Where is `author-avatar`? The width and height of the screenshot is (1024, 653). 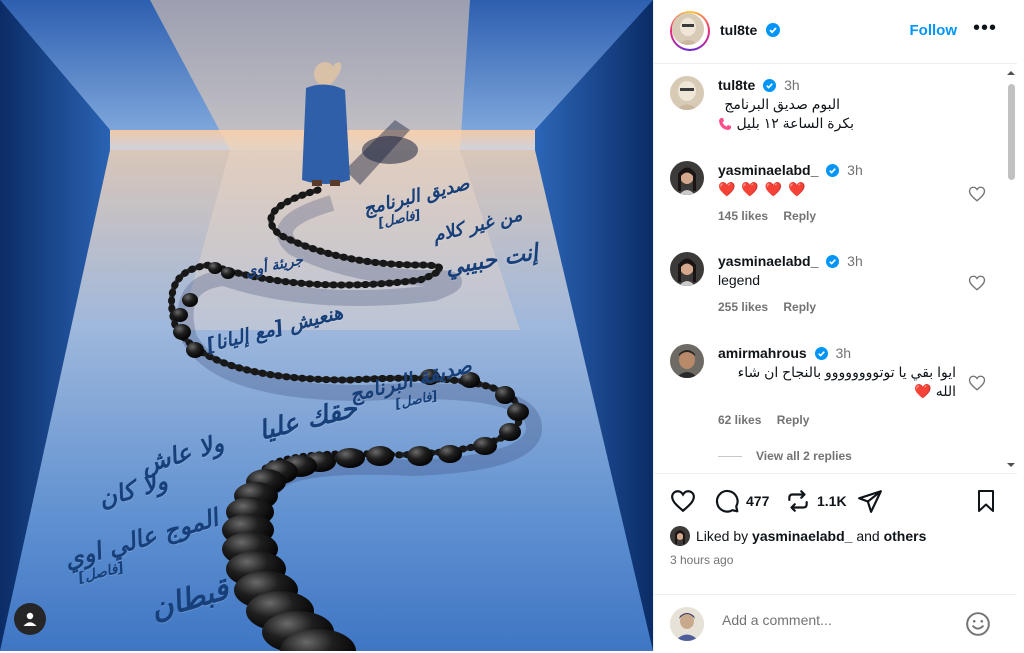
author-avatar is located at coordinates (688, 29).